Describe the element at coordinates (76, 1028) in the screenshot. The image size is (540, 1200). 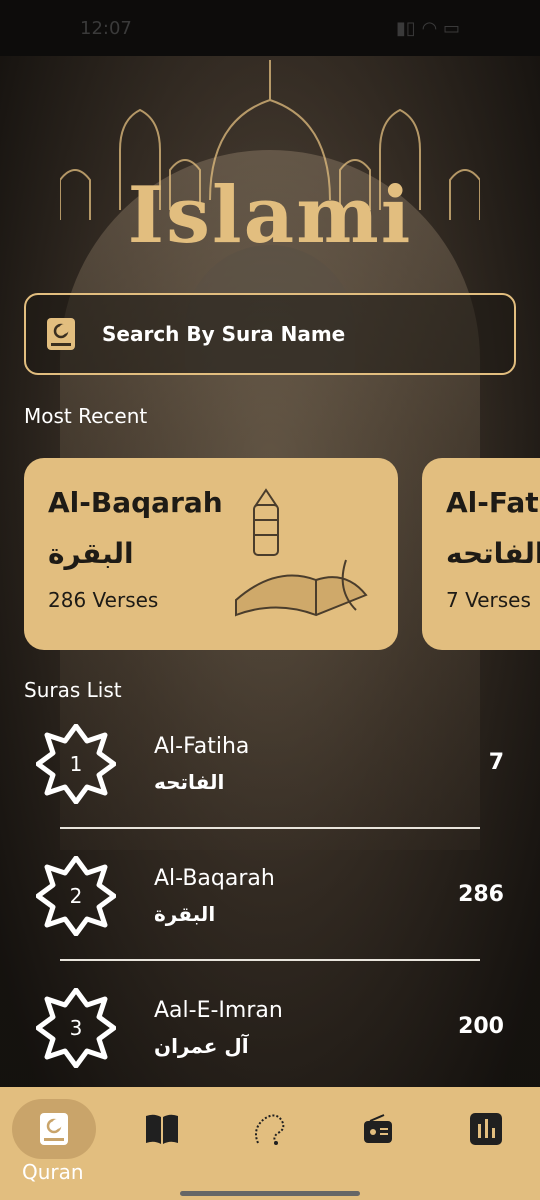
I see `sura-number: 3` at that location.